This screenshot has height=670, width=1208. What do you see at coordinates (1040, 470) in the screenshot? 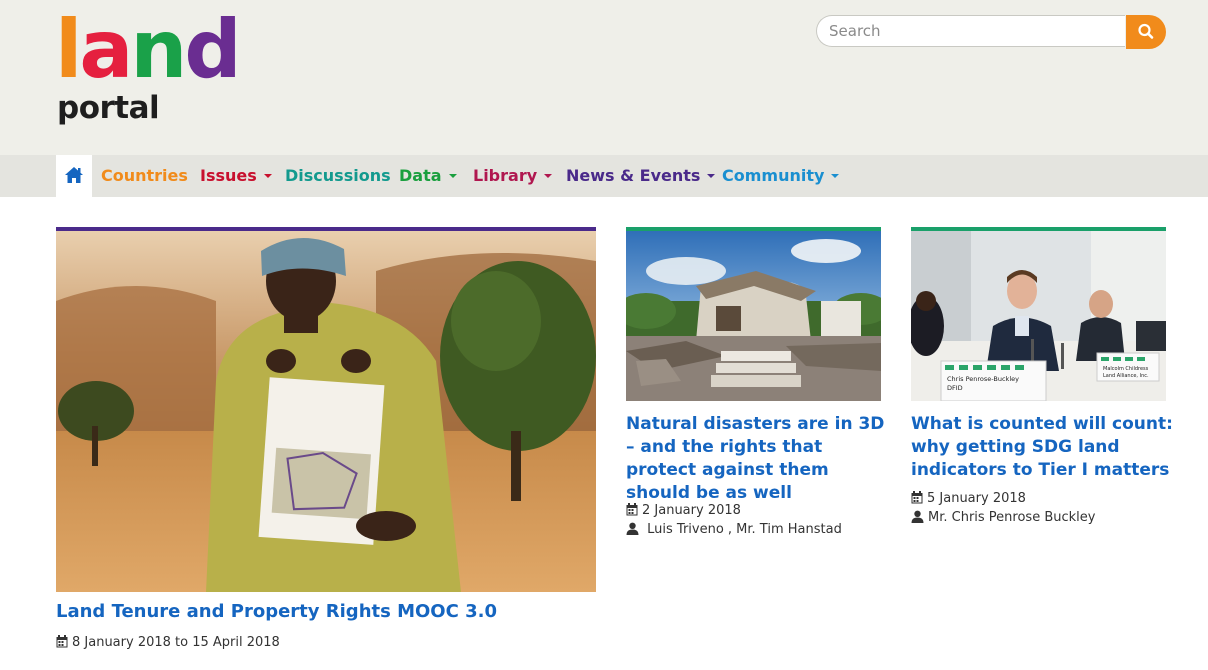
I see `headline-line: indicators to Tier I matters` at bounding box center [1040, 470].